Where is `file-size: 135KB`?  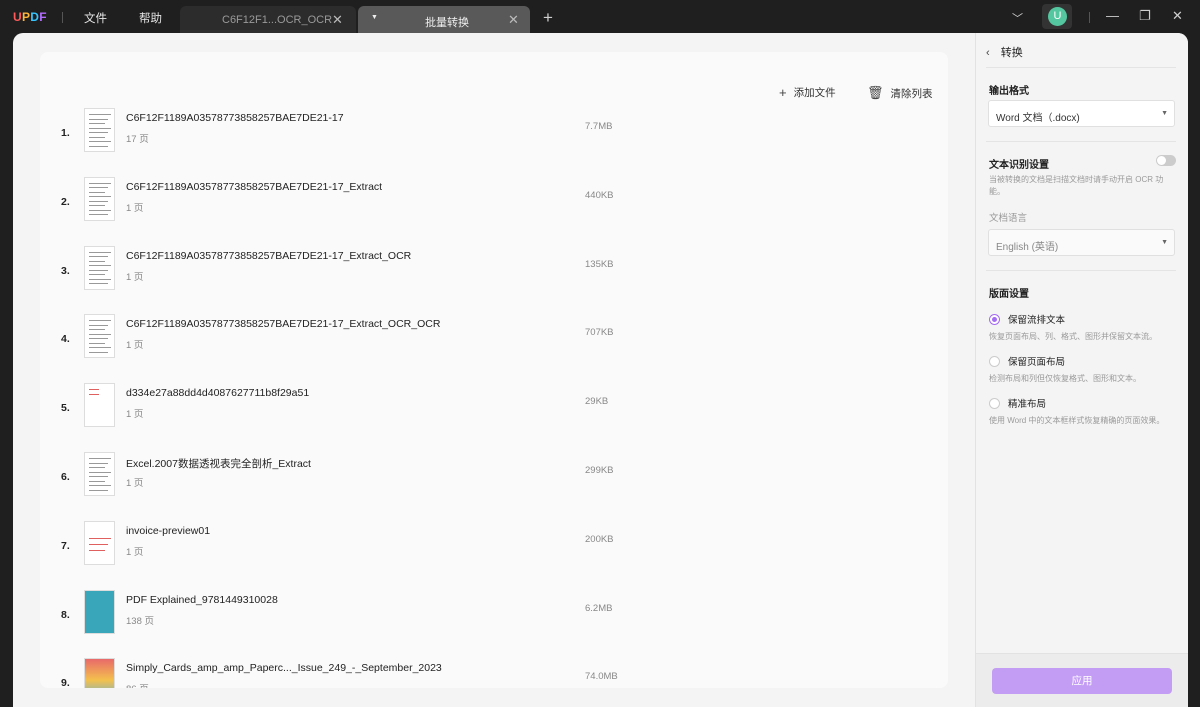 file-size: 135KB is located at coordinates (599, 264).